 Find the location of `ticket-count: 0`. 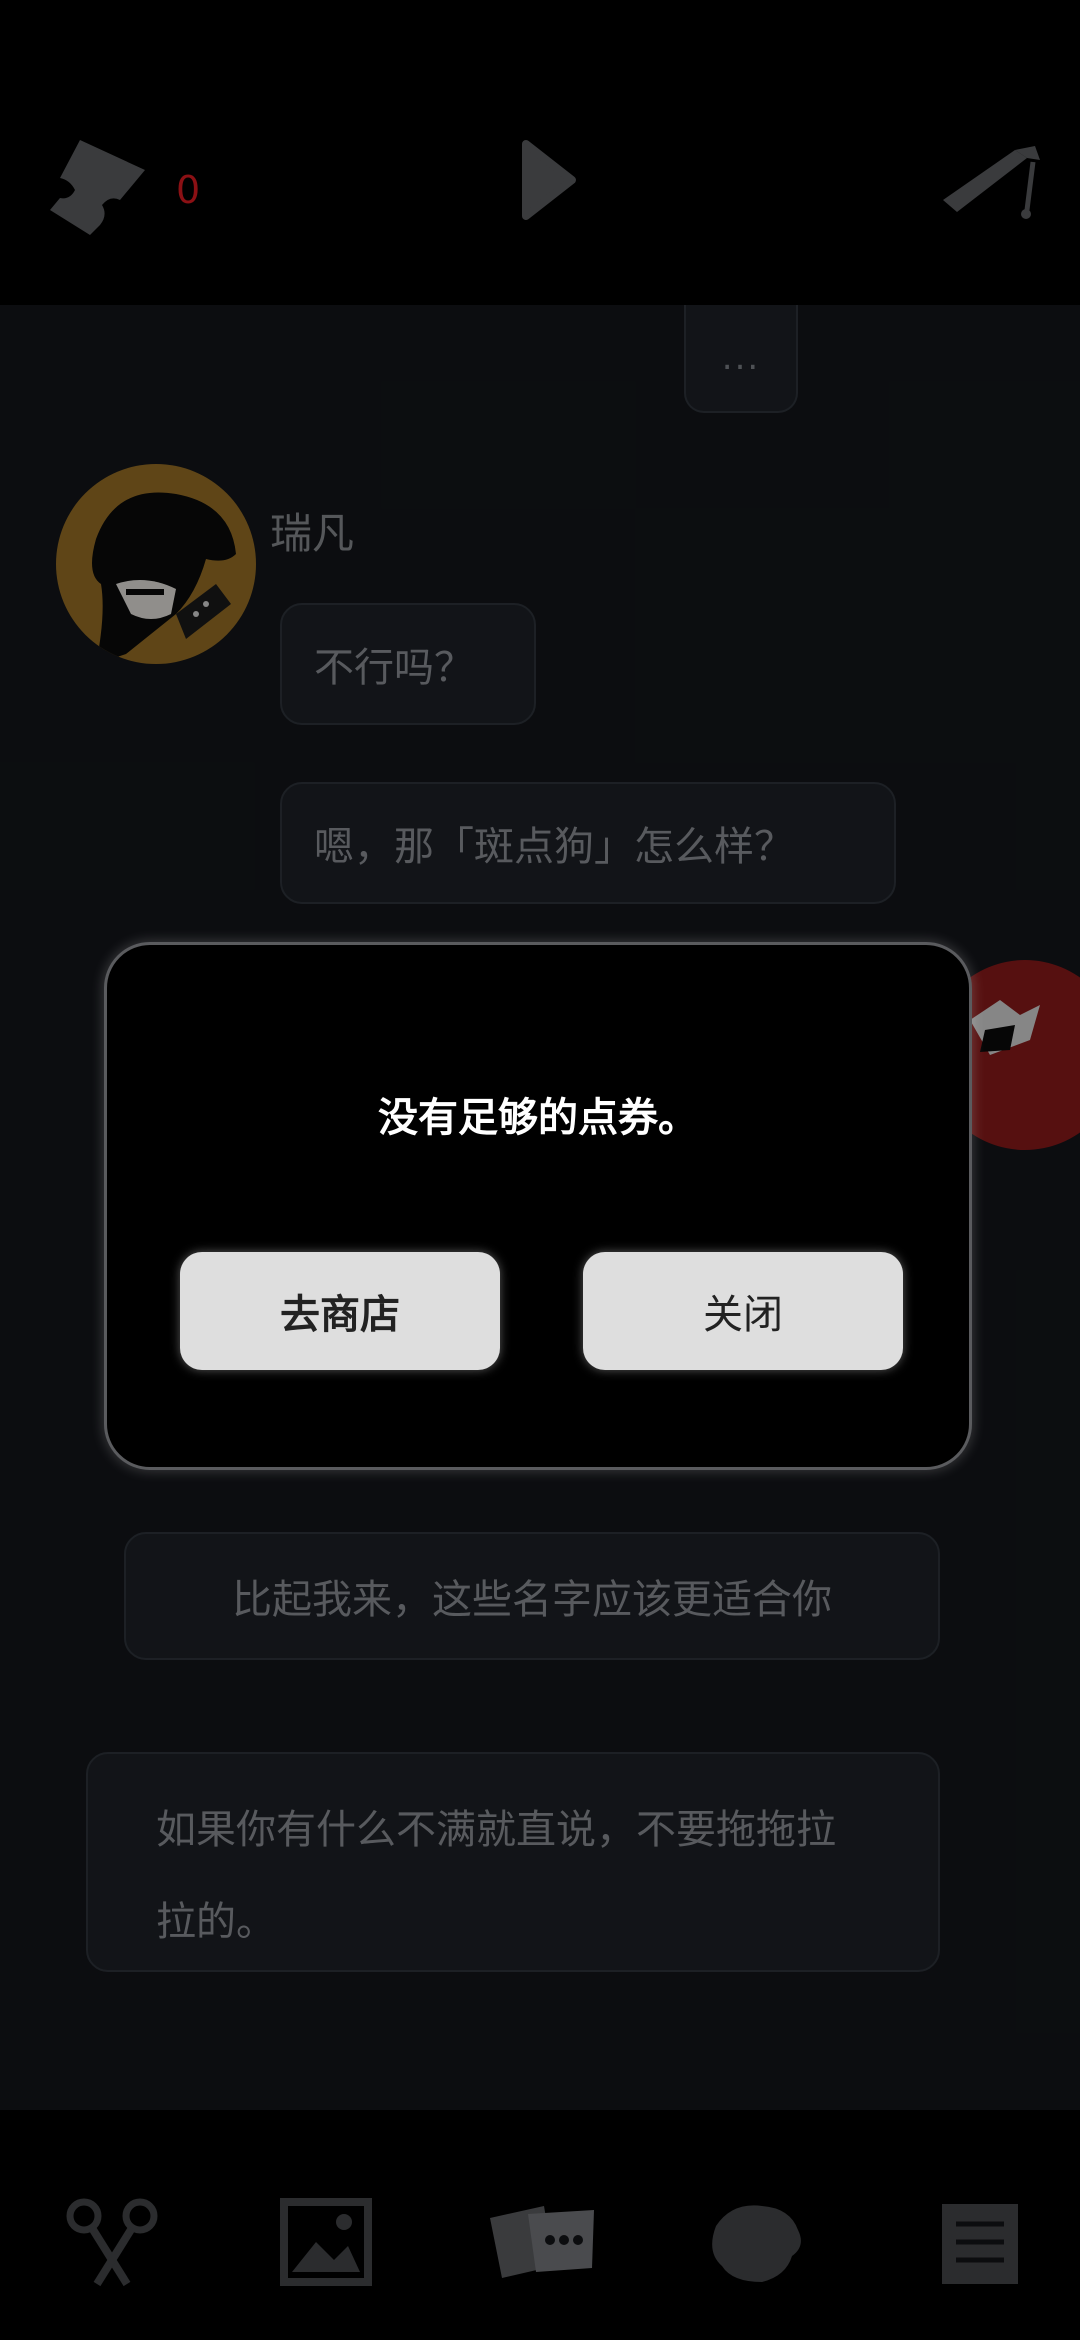

ticket-count: 0 is located at coordinates (188, 190).